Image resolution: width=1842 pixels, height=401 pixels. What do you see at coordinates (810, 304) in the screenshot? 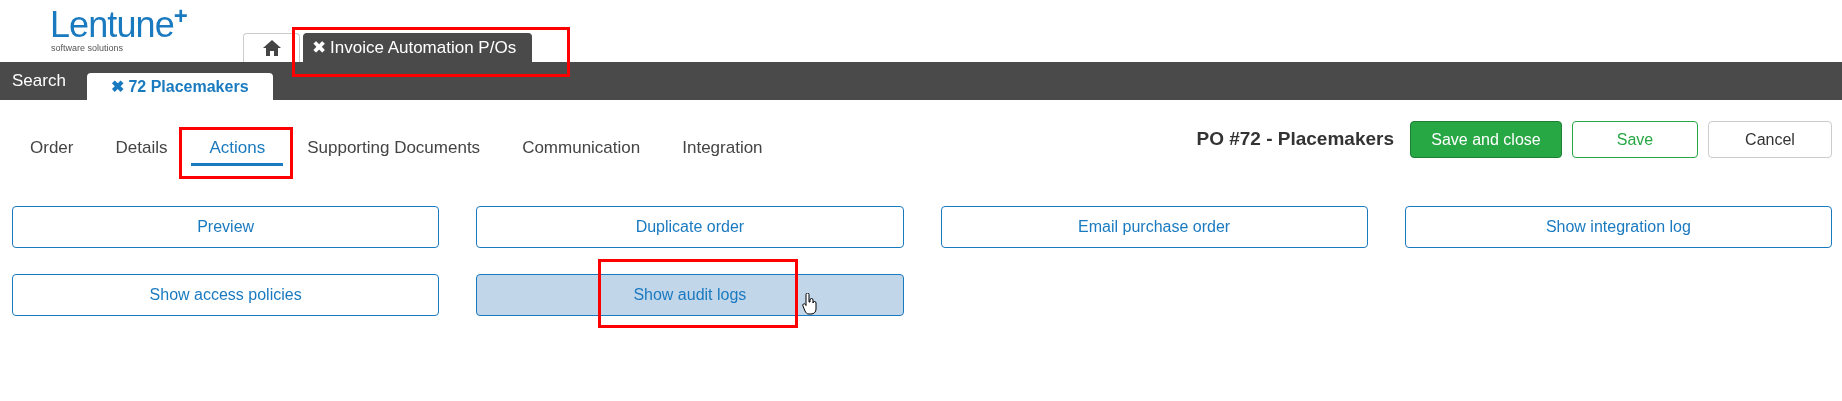
I see `hand-cursor-icon` at bounding box center [810, 304].